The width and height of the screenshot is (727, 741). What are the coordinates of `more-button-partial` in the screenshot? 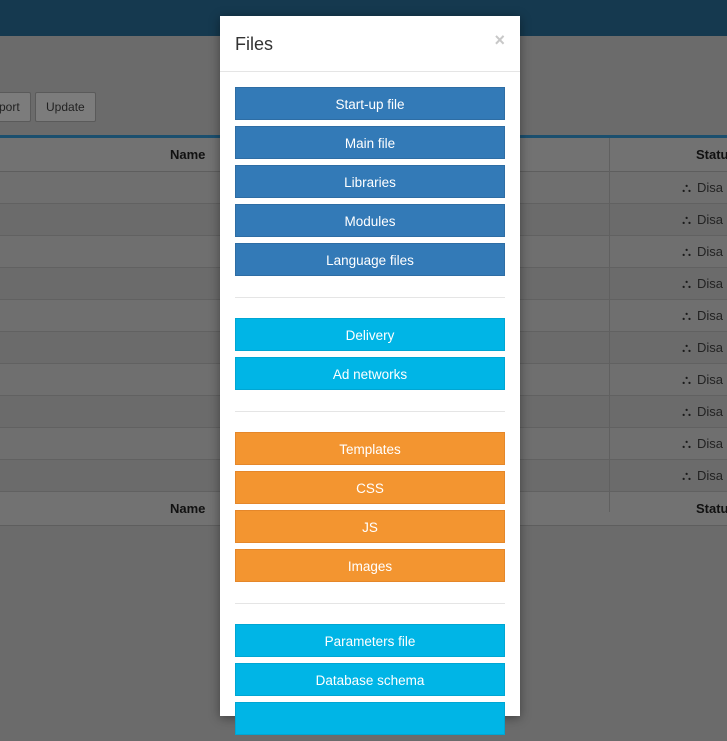 It's located at (370, 718).